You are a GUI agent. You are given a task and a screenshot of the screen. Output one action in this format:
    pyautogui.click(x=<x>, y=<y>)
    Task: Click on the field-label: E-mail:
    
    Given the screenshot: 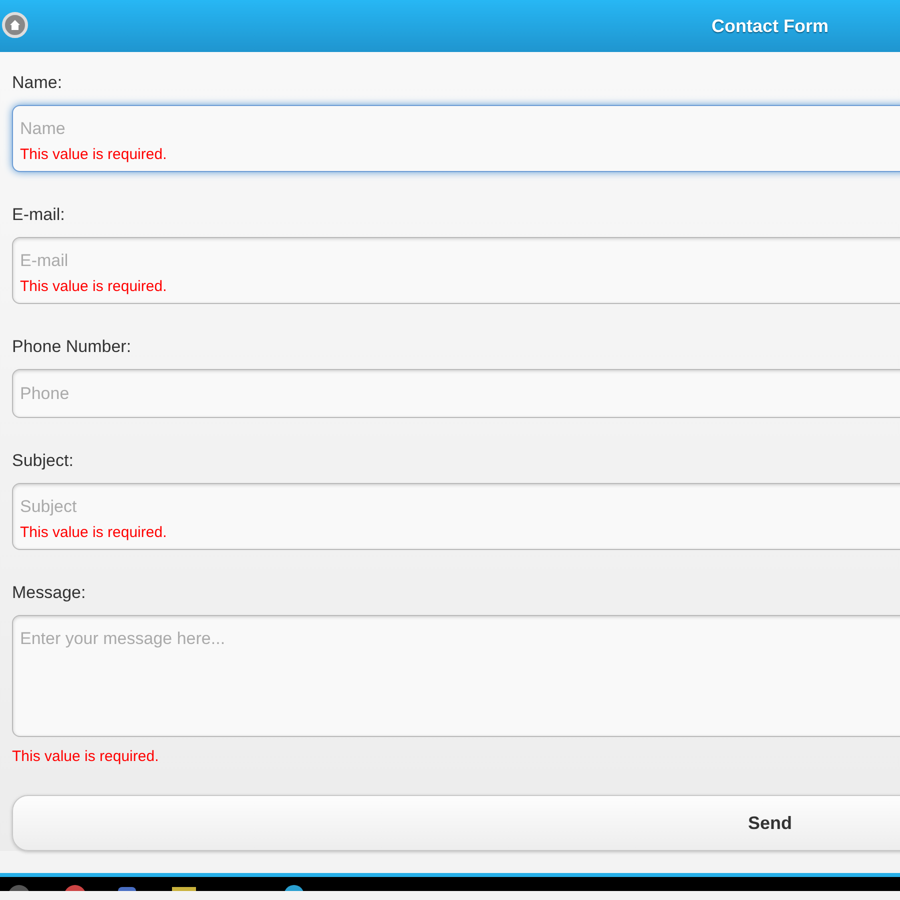 What is the action you would take?
    pyautogui.click(x=39, y=215)
    